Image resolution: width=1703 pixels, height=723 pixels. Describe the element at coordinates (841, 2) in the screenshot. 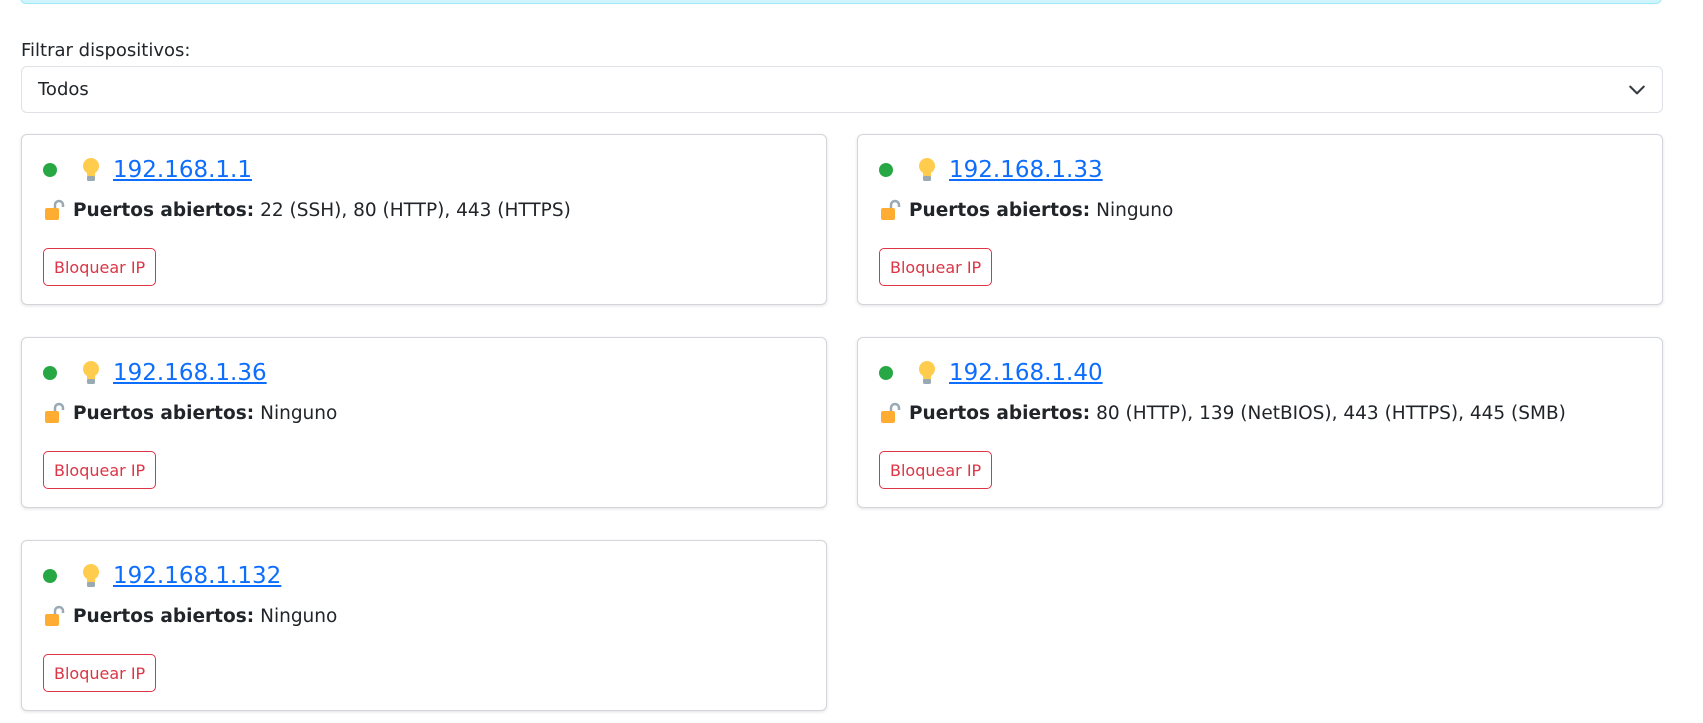

I see `info-alert` at that location.